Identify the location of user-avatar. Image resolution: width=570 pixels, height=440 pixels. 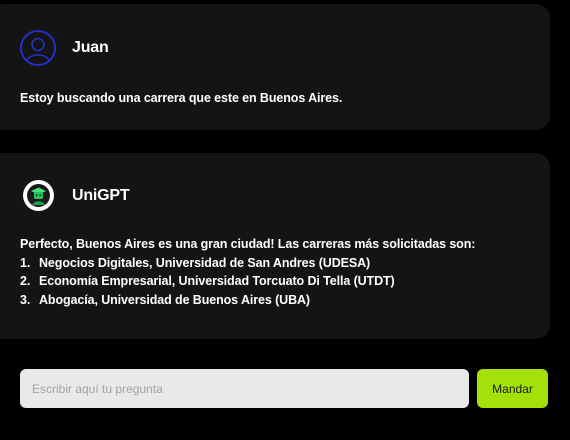
(38, 48).